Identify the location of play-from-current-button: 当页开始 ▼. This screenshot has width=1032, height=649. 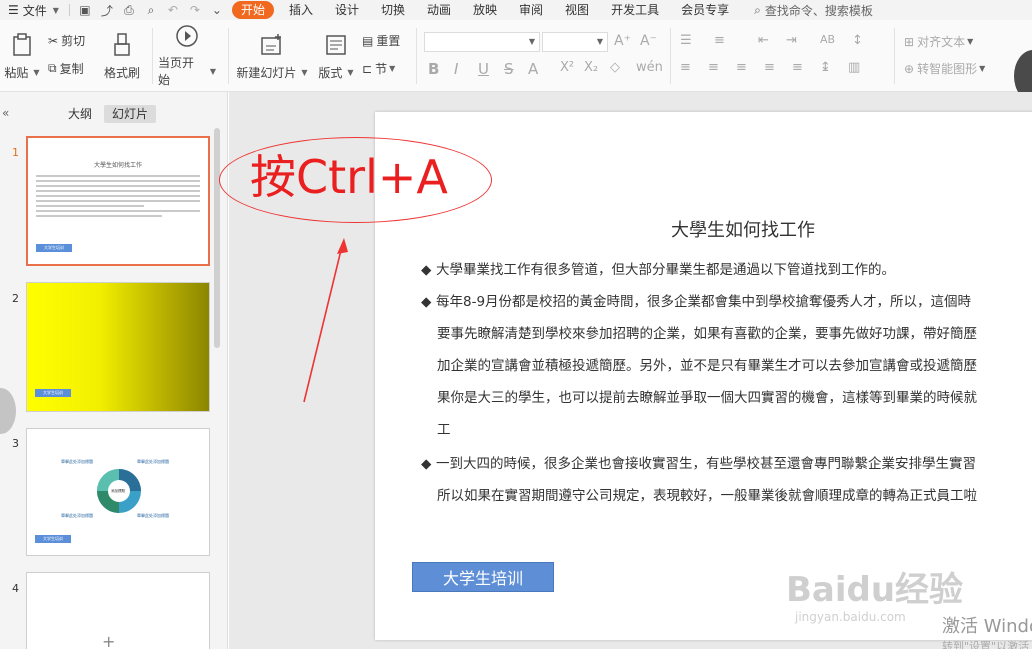
(187, 55).